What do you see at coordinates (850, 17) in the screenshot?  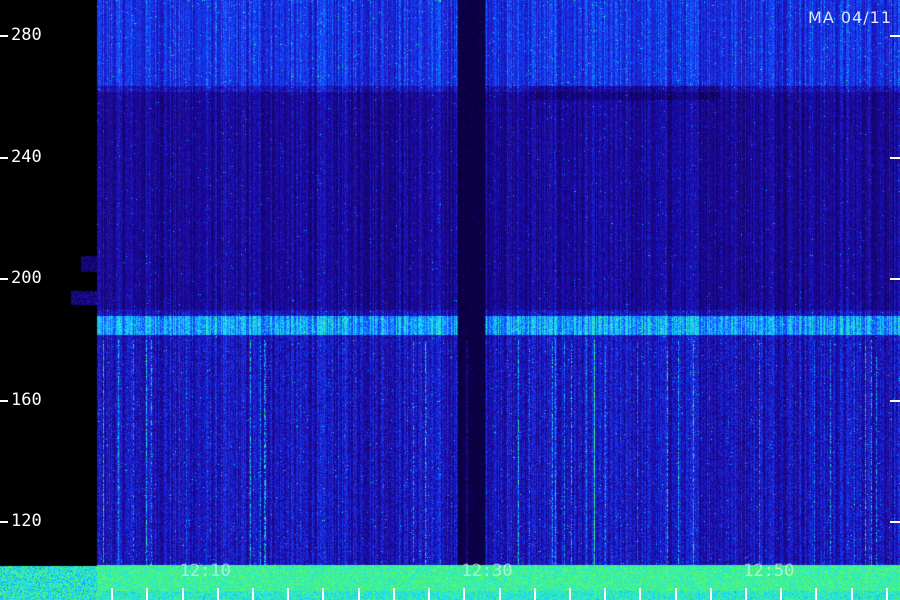 I see `station-date-label: MA 04/11` at bounding box center [850, 17].